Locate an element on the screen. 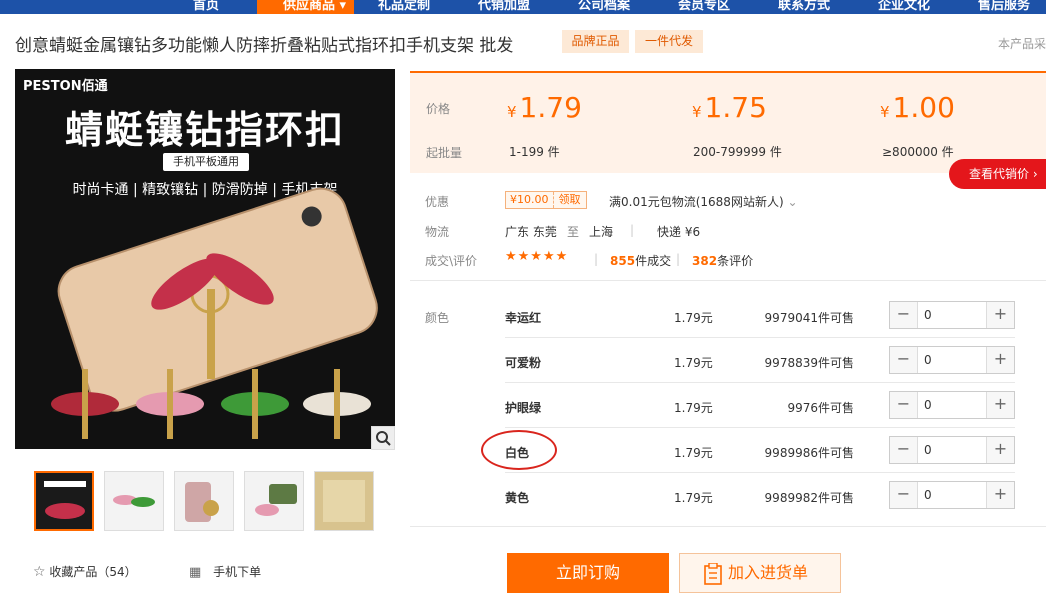 The height and width of the screenshot is (607, 1046). price-tier-1: ¥1.79 is located at coordinates (544, 107).